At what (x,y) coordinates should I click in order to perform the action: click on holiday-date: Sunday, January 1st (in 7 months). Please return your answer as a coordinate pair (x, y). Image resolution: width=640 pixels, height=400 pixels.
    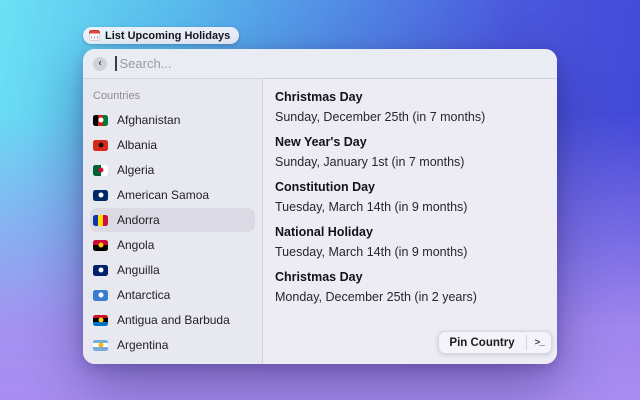
    Looking at the image, I should click on (370, 162).